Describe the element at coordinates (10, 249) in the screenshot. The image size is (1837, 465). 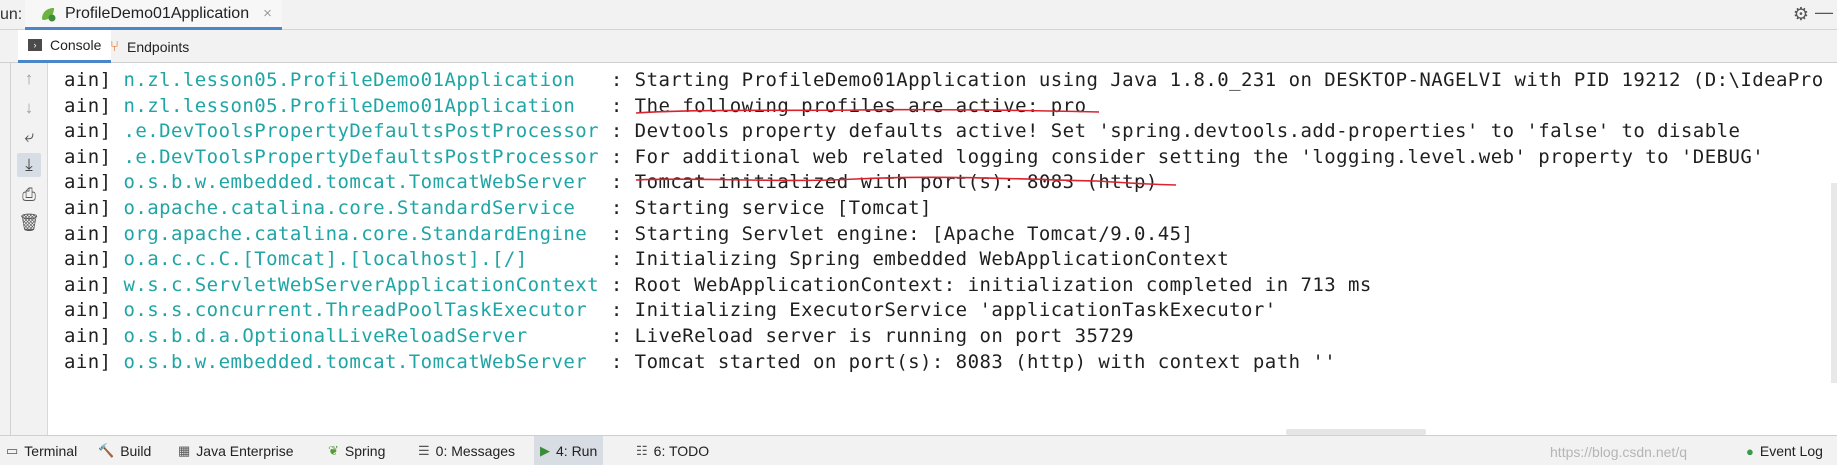
I see `toolbar-divider` at that location.